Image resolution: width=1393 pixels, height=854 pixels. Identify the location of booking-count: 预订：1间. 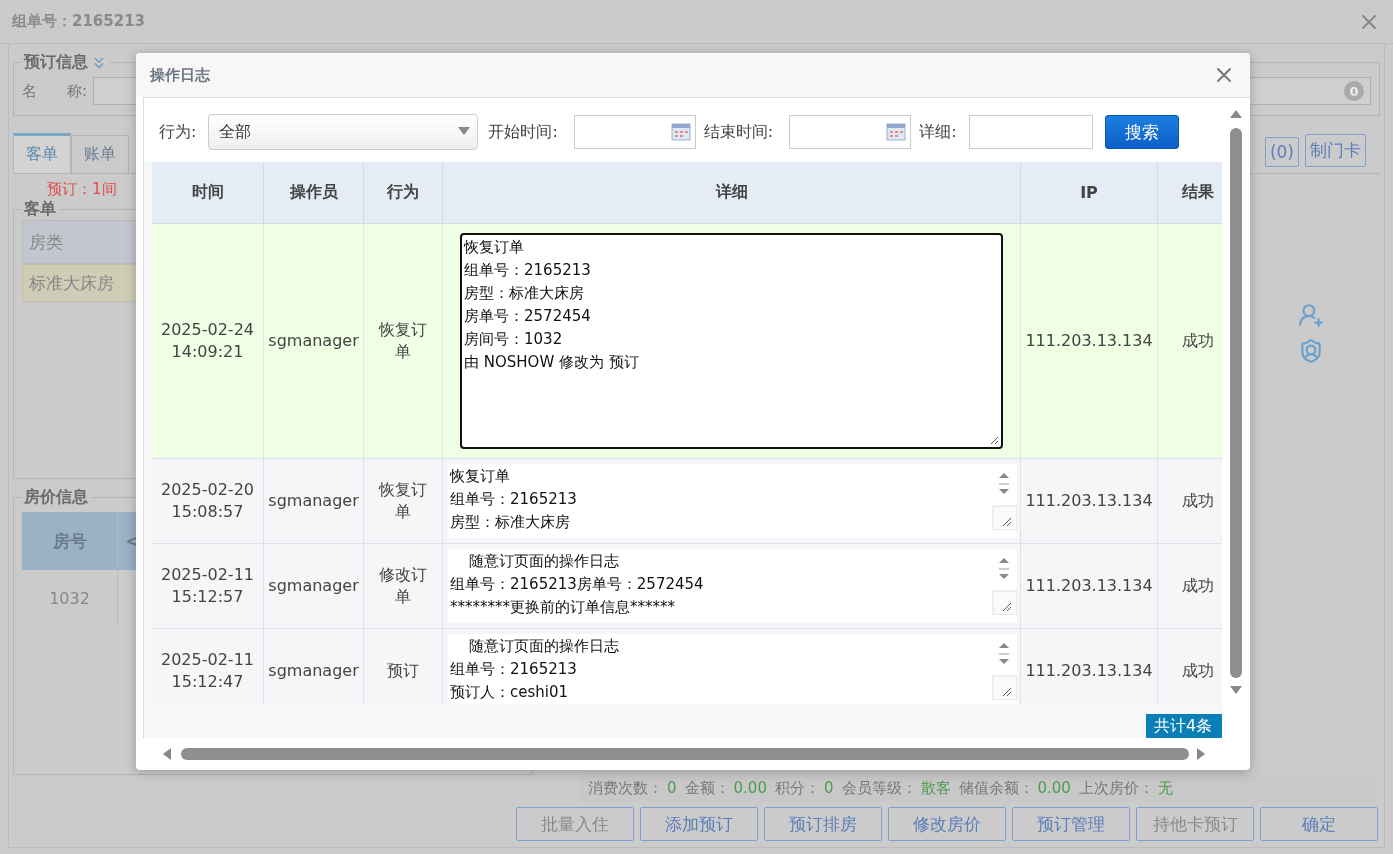
(82, 189).